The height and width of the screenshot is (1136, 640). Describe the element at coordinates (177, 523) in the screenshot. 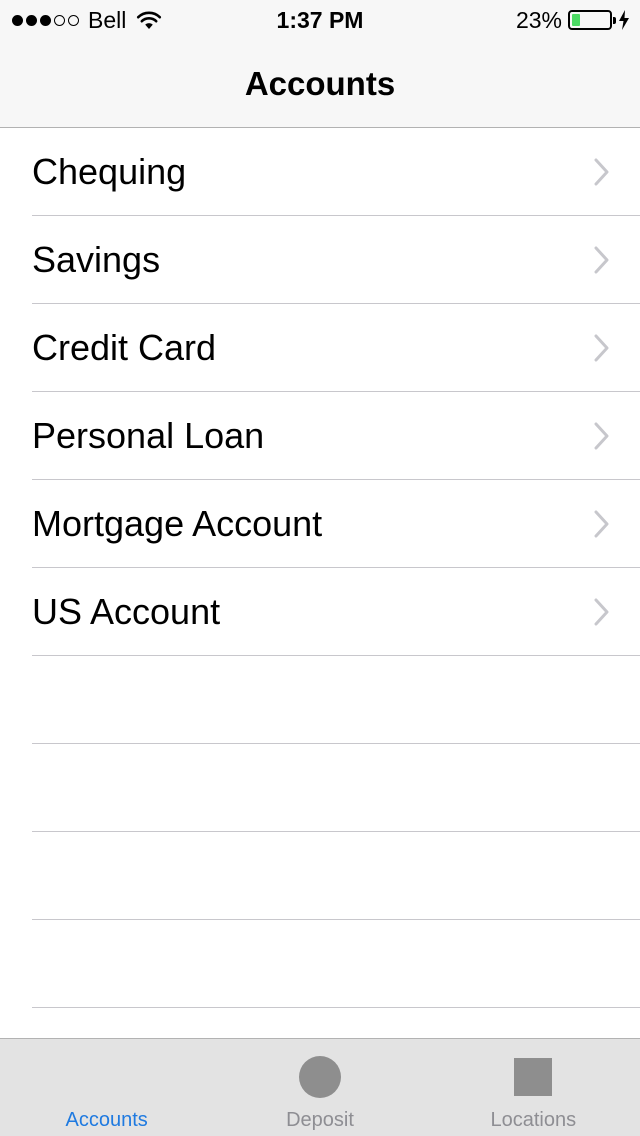

I see `account-label: Mortgage Account` at that location.